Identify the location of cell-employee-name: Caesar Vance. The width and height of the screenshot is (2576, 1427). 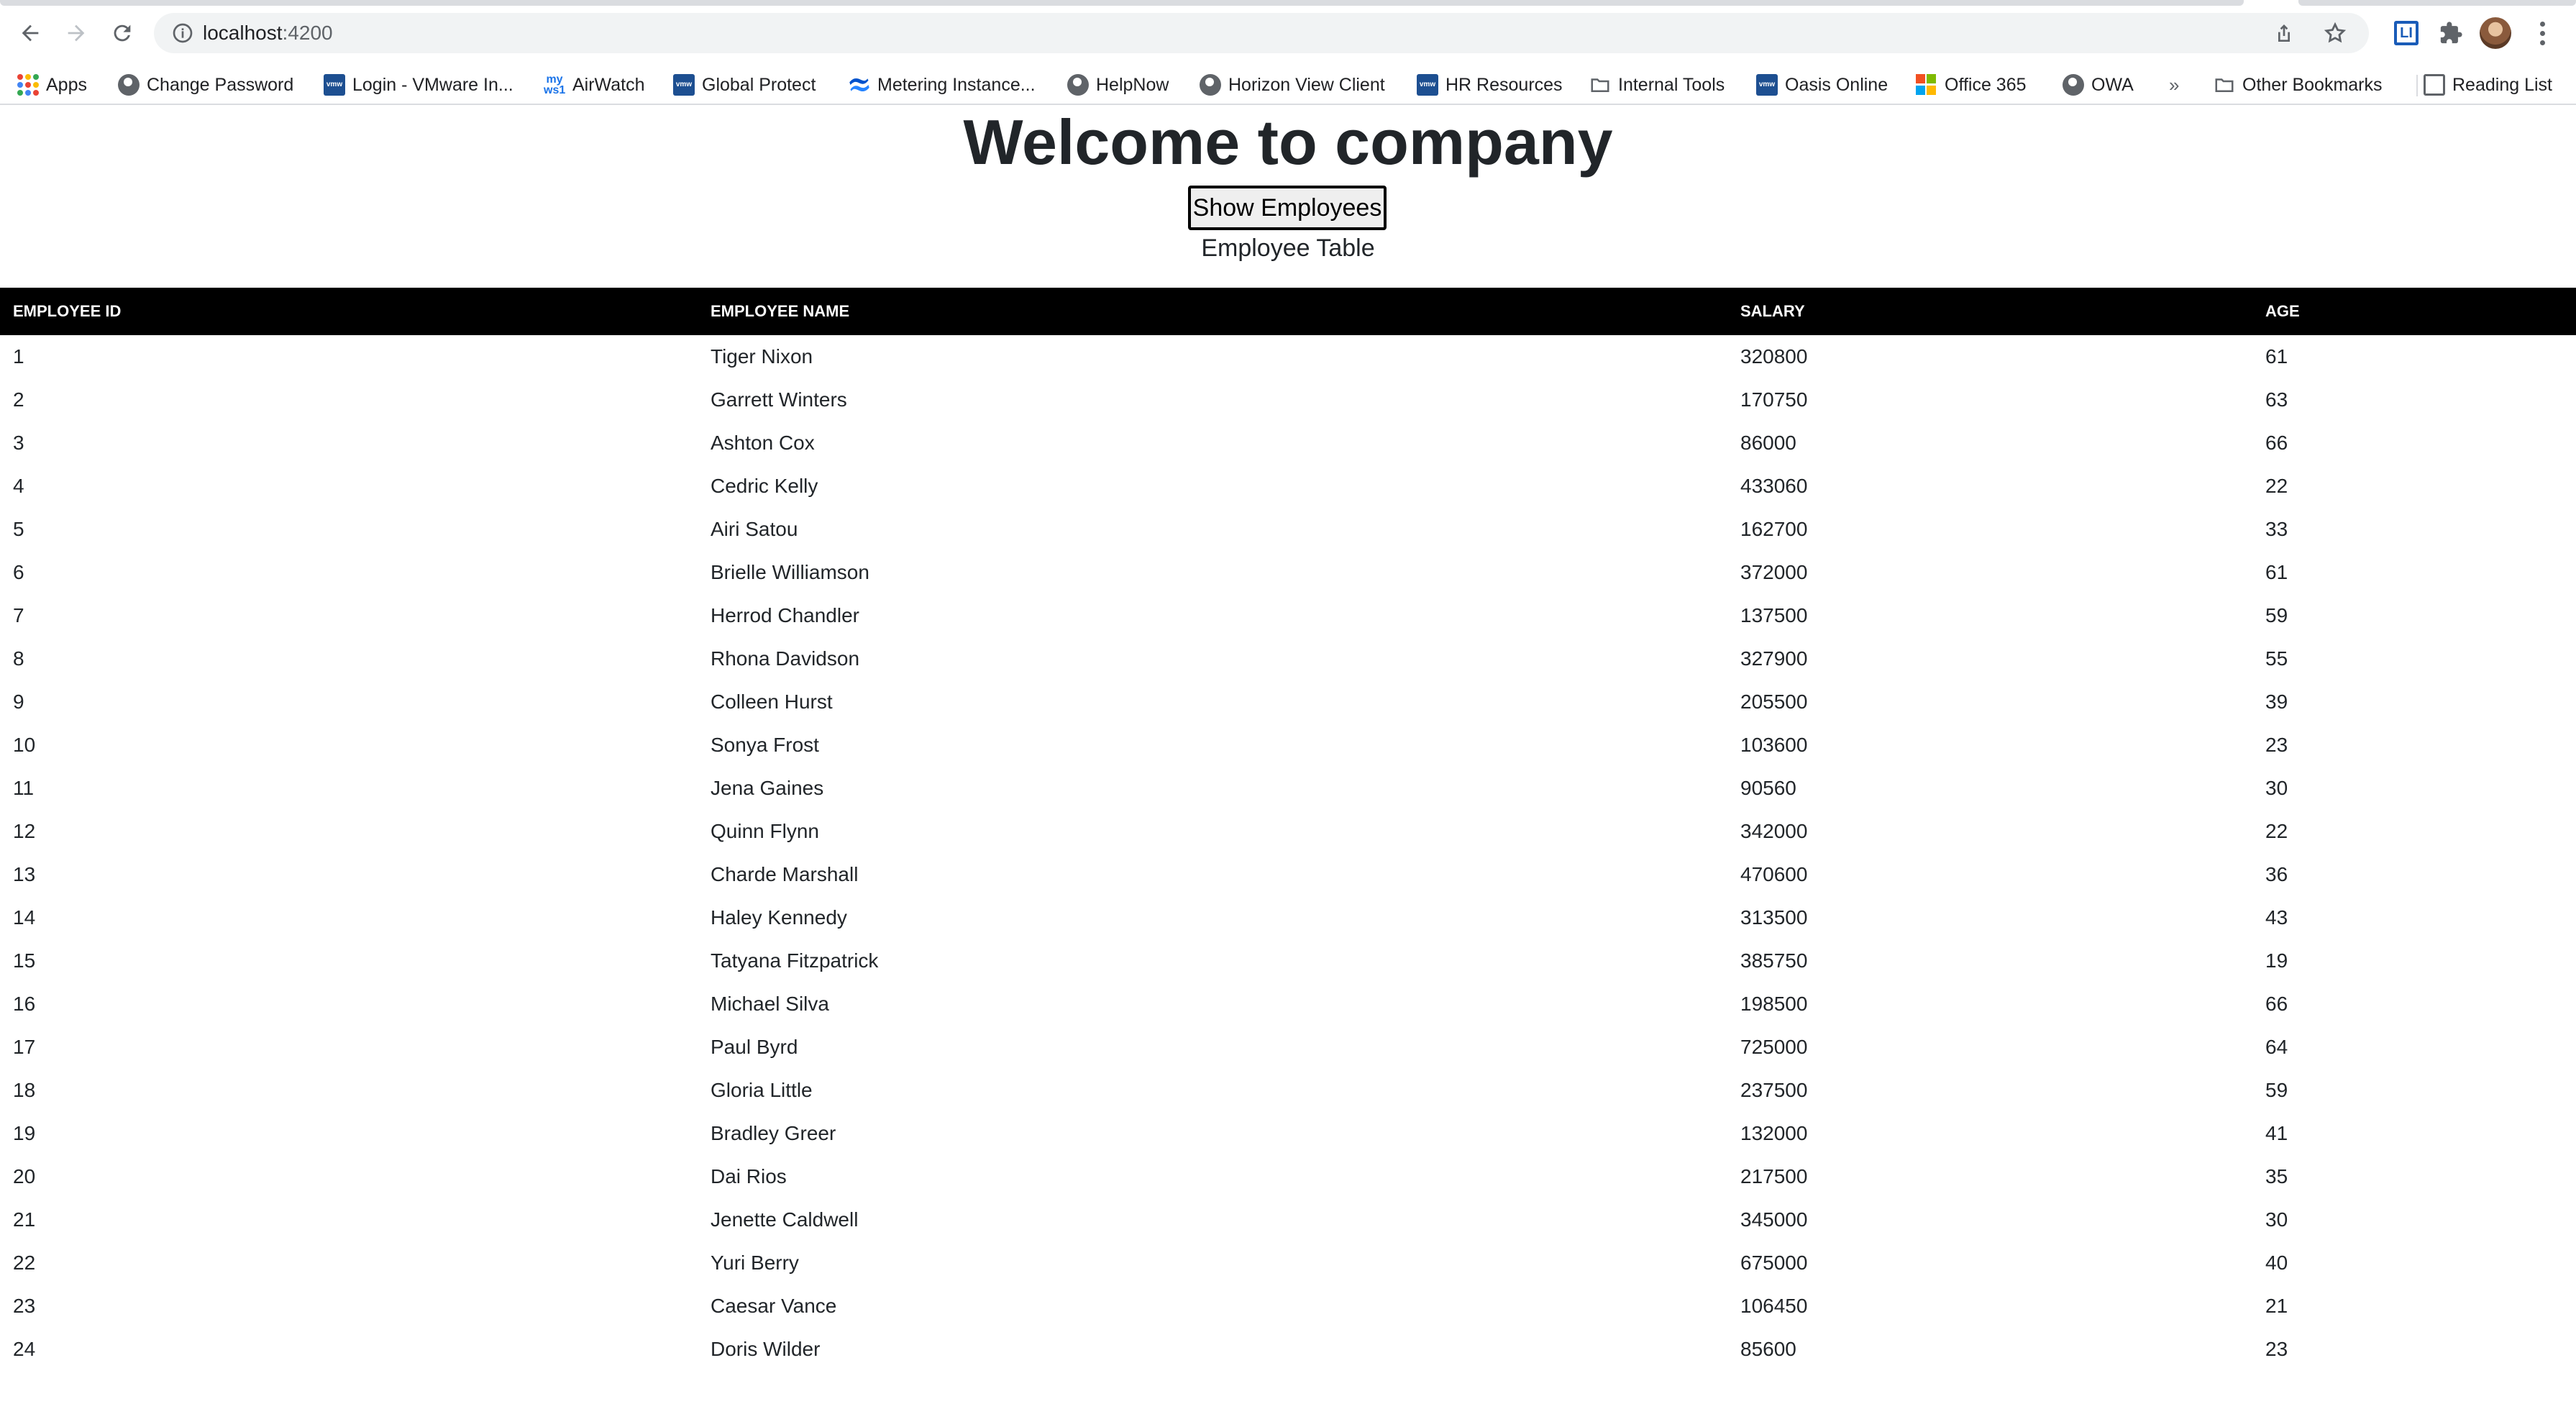
(774, 1306).